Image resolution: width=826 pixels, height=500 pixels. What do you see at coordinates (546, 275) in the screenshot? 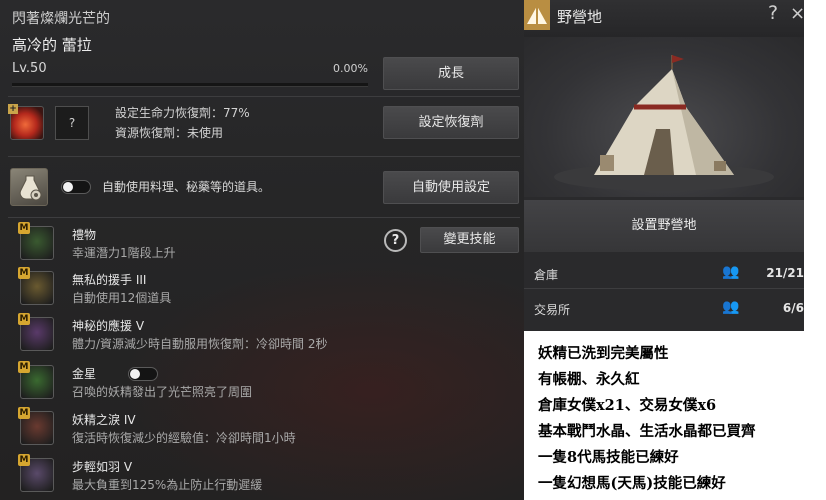
I see `camp-row-label: 倉庫` at bounding box center [546, 275].